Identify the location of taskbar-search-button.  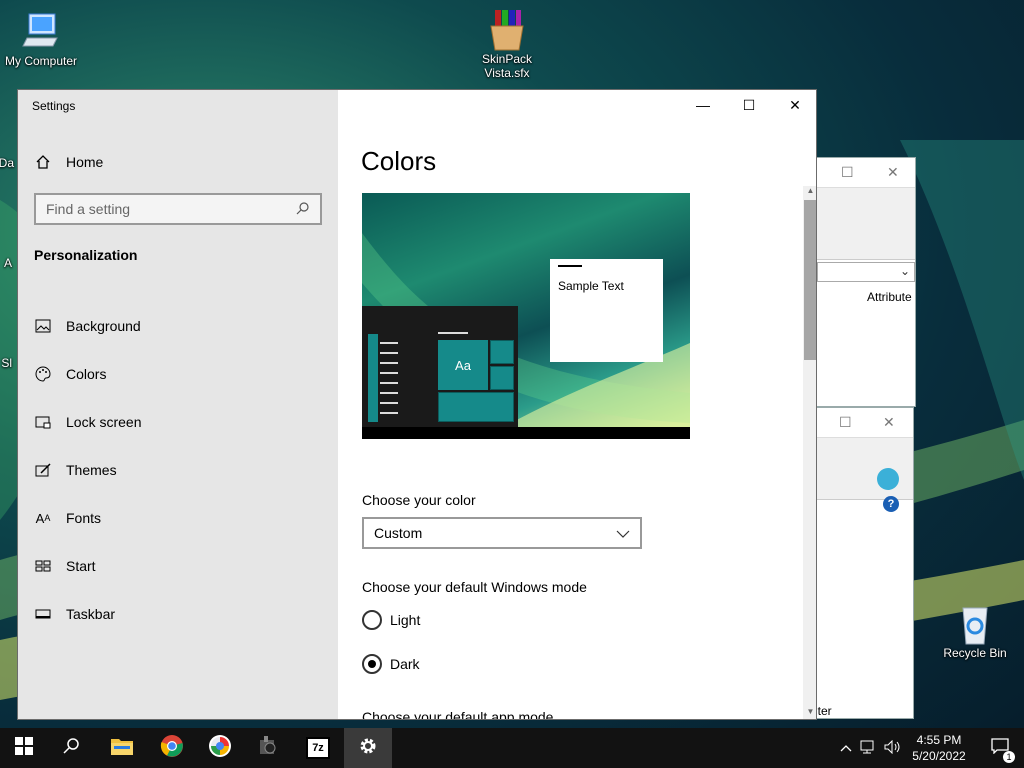
(72, 748).